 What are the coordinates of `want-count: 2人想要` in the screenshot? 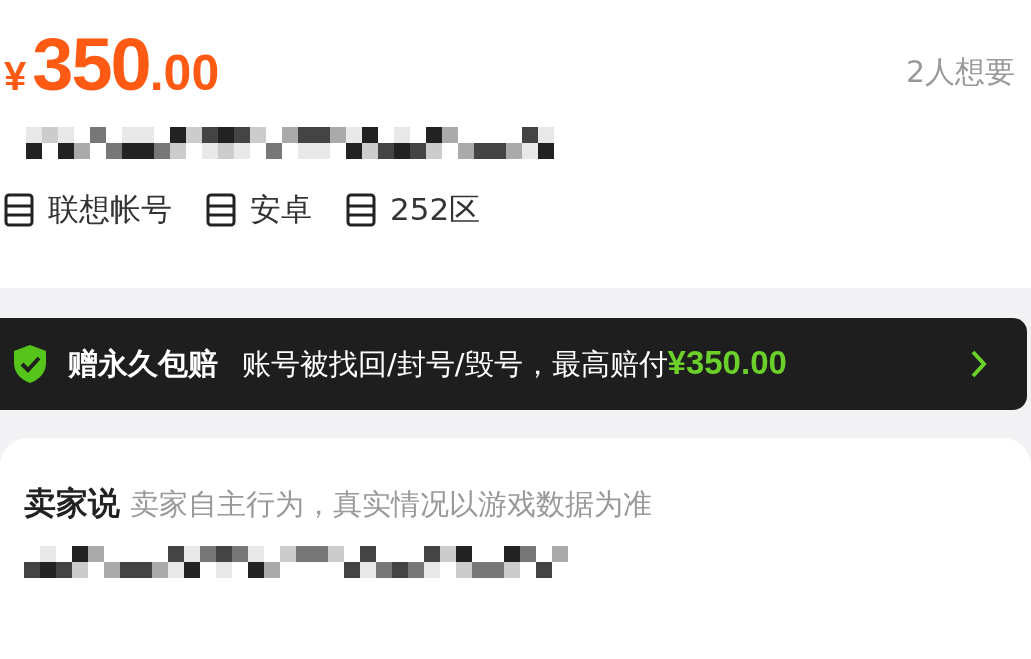 It's located at (960, 72).